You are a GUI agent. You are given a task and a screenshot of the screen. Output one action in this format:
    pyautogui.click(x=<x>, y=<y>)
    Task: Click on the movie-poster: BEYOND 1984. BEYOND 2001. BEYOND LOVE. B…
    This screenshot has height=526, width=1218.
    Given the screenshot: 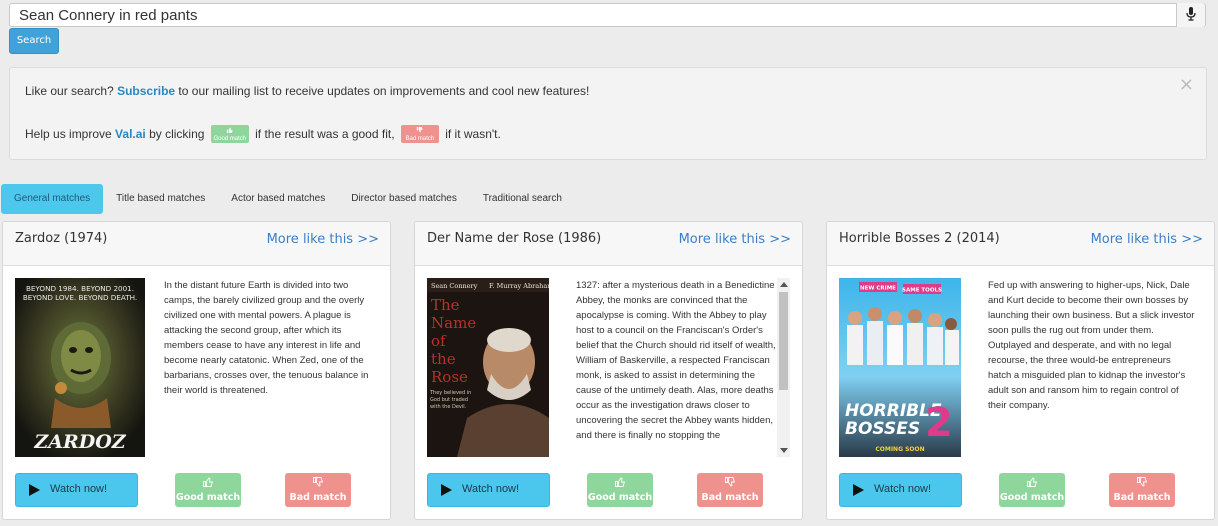 What is the action you would take?
    pyautogui.click(x=80, y=367)
    